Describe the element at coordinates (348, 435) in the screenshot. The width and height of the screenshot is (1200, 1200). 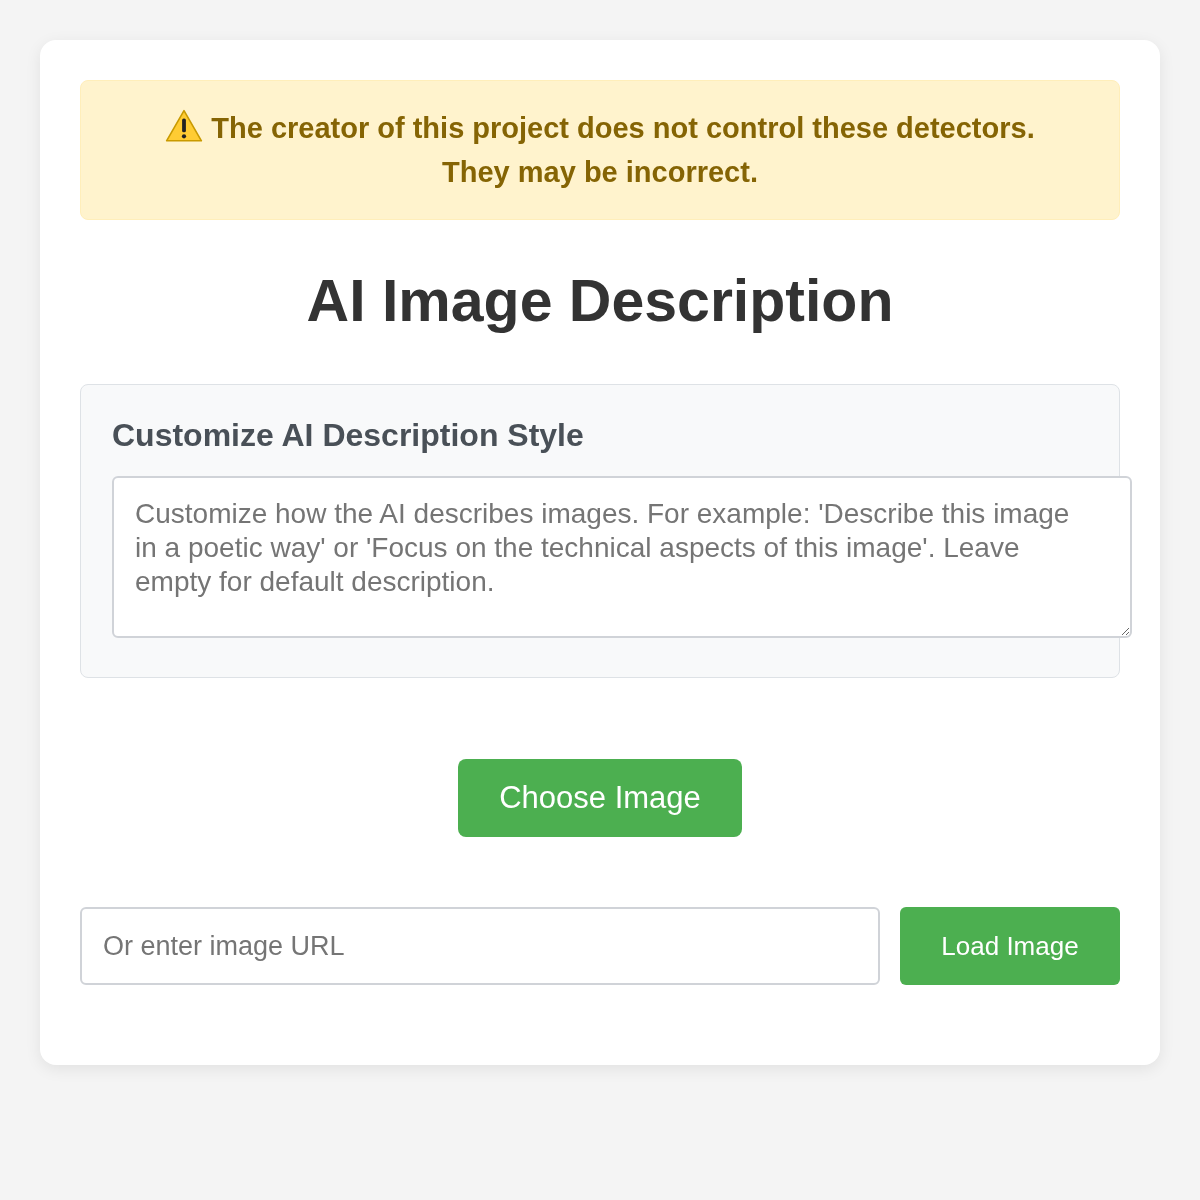
I see `panel-heading: Customize AI Description Style` at that location.